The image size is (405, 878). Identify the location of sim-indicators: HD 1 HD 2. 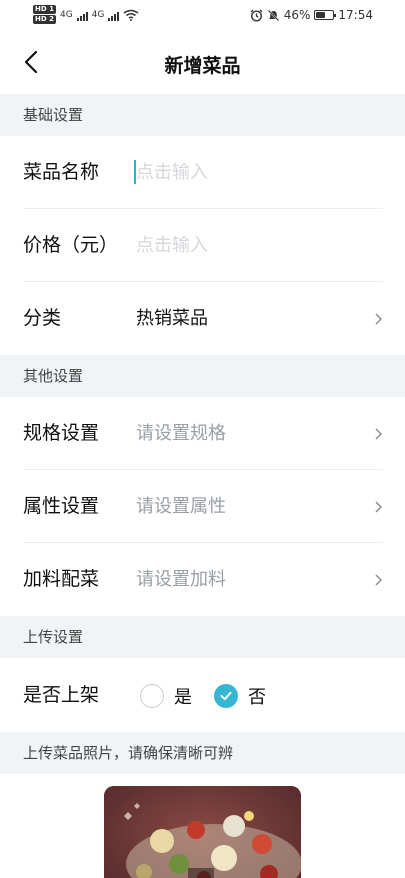
(44, 14).